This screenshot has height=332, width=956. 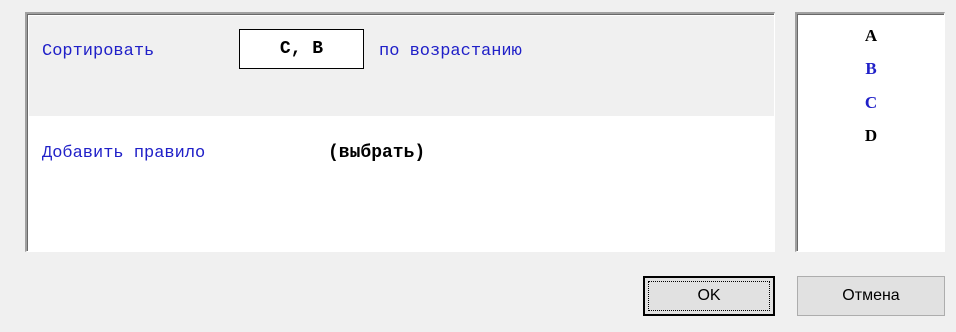 What do you see at coordinates (98, 51) in the screenshot?
I see `sort-label: Сортировать` at bounding box center [98, 51].